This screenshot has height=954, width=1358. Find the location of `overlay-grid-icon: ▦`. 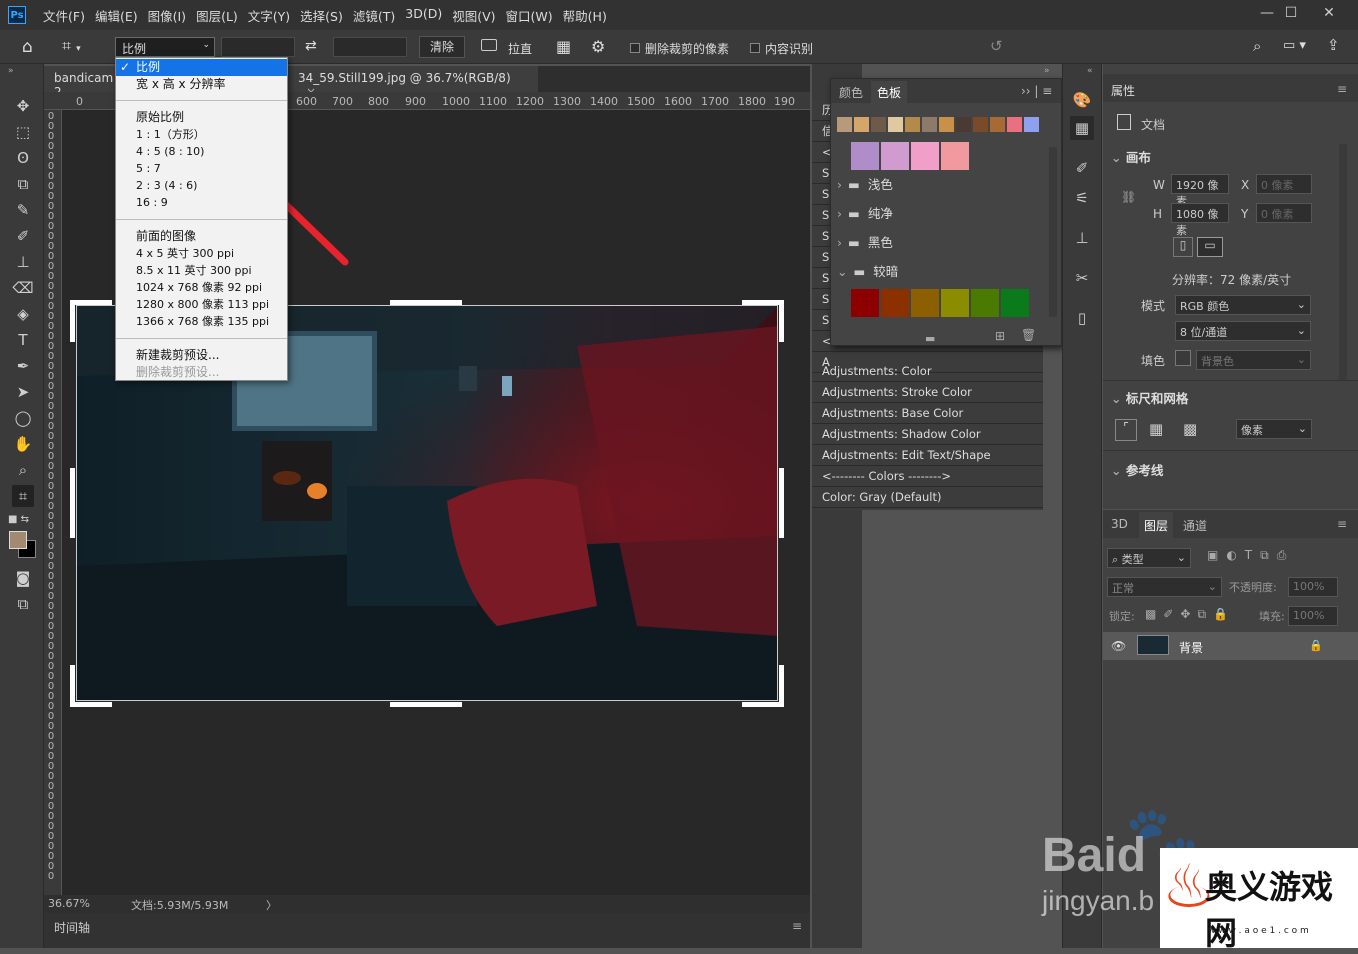

overlay-grid-icon: ▦ is located at coordinates (563, 46).